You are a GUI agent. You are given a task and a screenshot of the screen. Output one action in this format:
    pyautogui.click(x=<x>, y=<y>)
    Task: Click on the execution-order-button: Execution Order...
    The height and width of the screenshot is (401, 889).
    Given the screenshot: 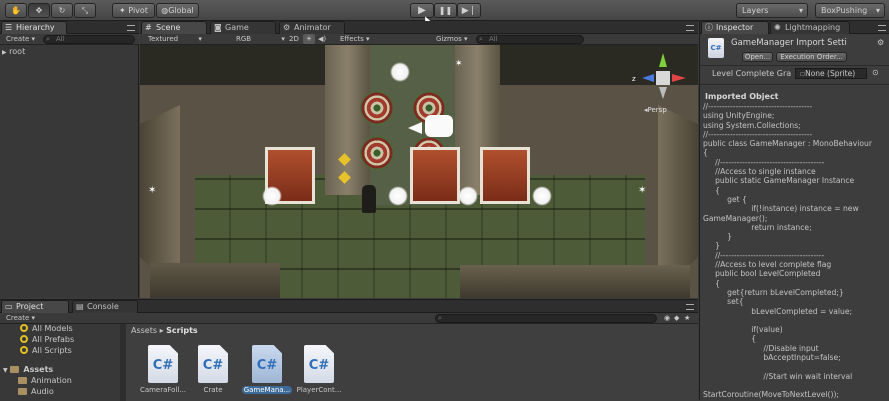 What is the action you would take?
    pyautogui.click(x=811, y=57)
    